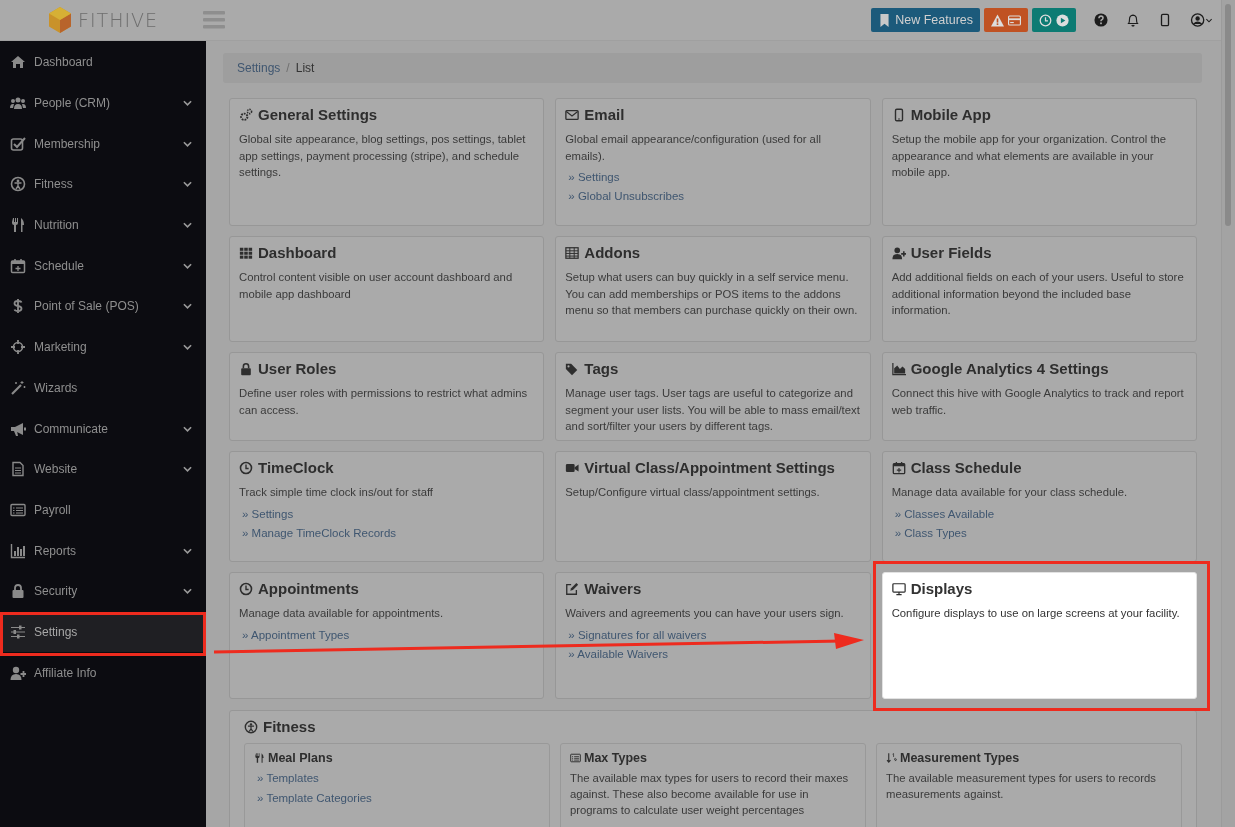  Describe the element at coordinates (885, 20) in the screenshot. I see `bookmark-icon` at that location.